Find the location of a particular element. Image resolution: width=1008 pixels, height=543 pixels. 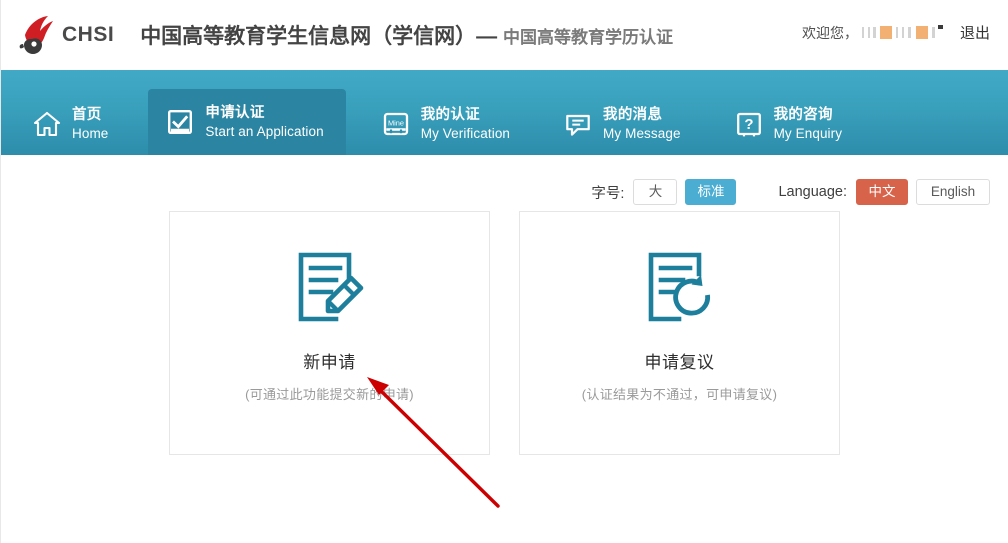

fontsize-option-large: 大 is located at coordinates (655, 192).